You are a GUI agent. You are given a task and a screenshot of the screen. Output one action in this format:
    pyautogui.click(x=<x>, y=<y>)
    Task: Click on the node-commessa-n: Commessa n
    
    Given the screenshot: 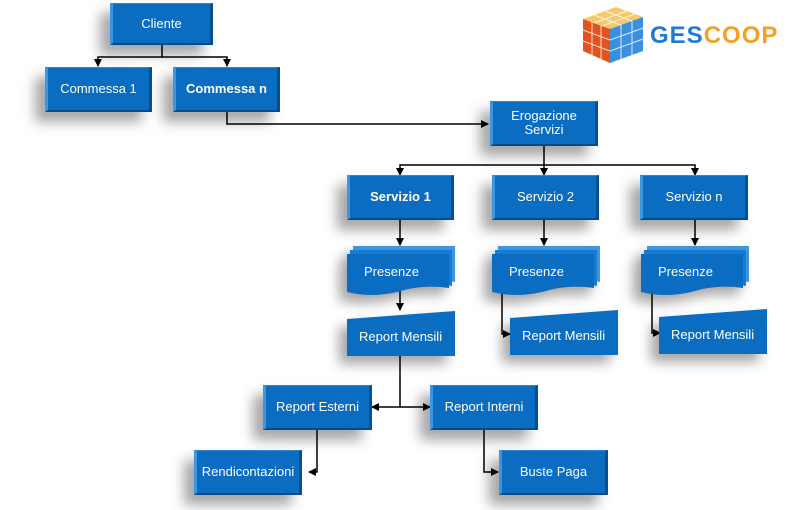 What is the action you would take?
    pyautogui.click(x=226, y=89)
    